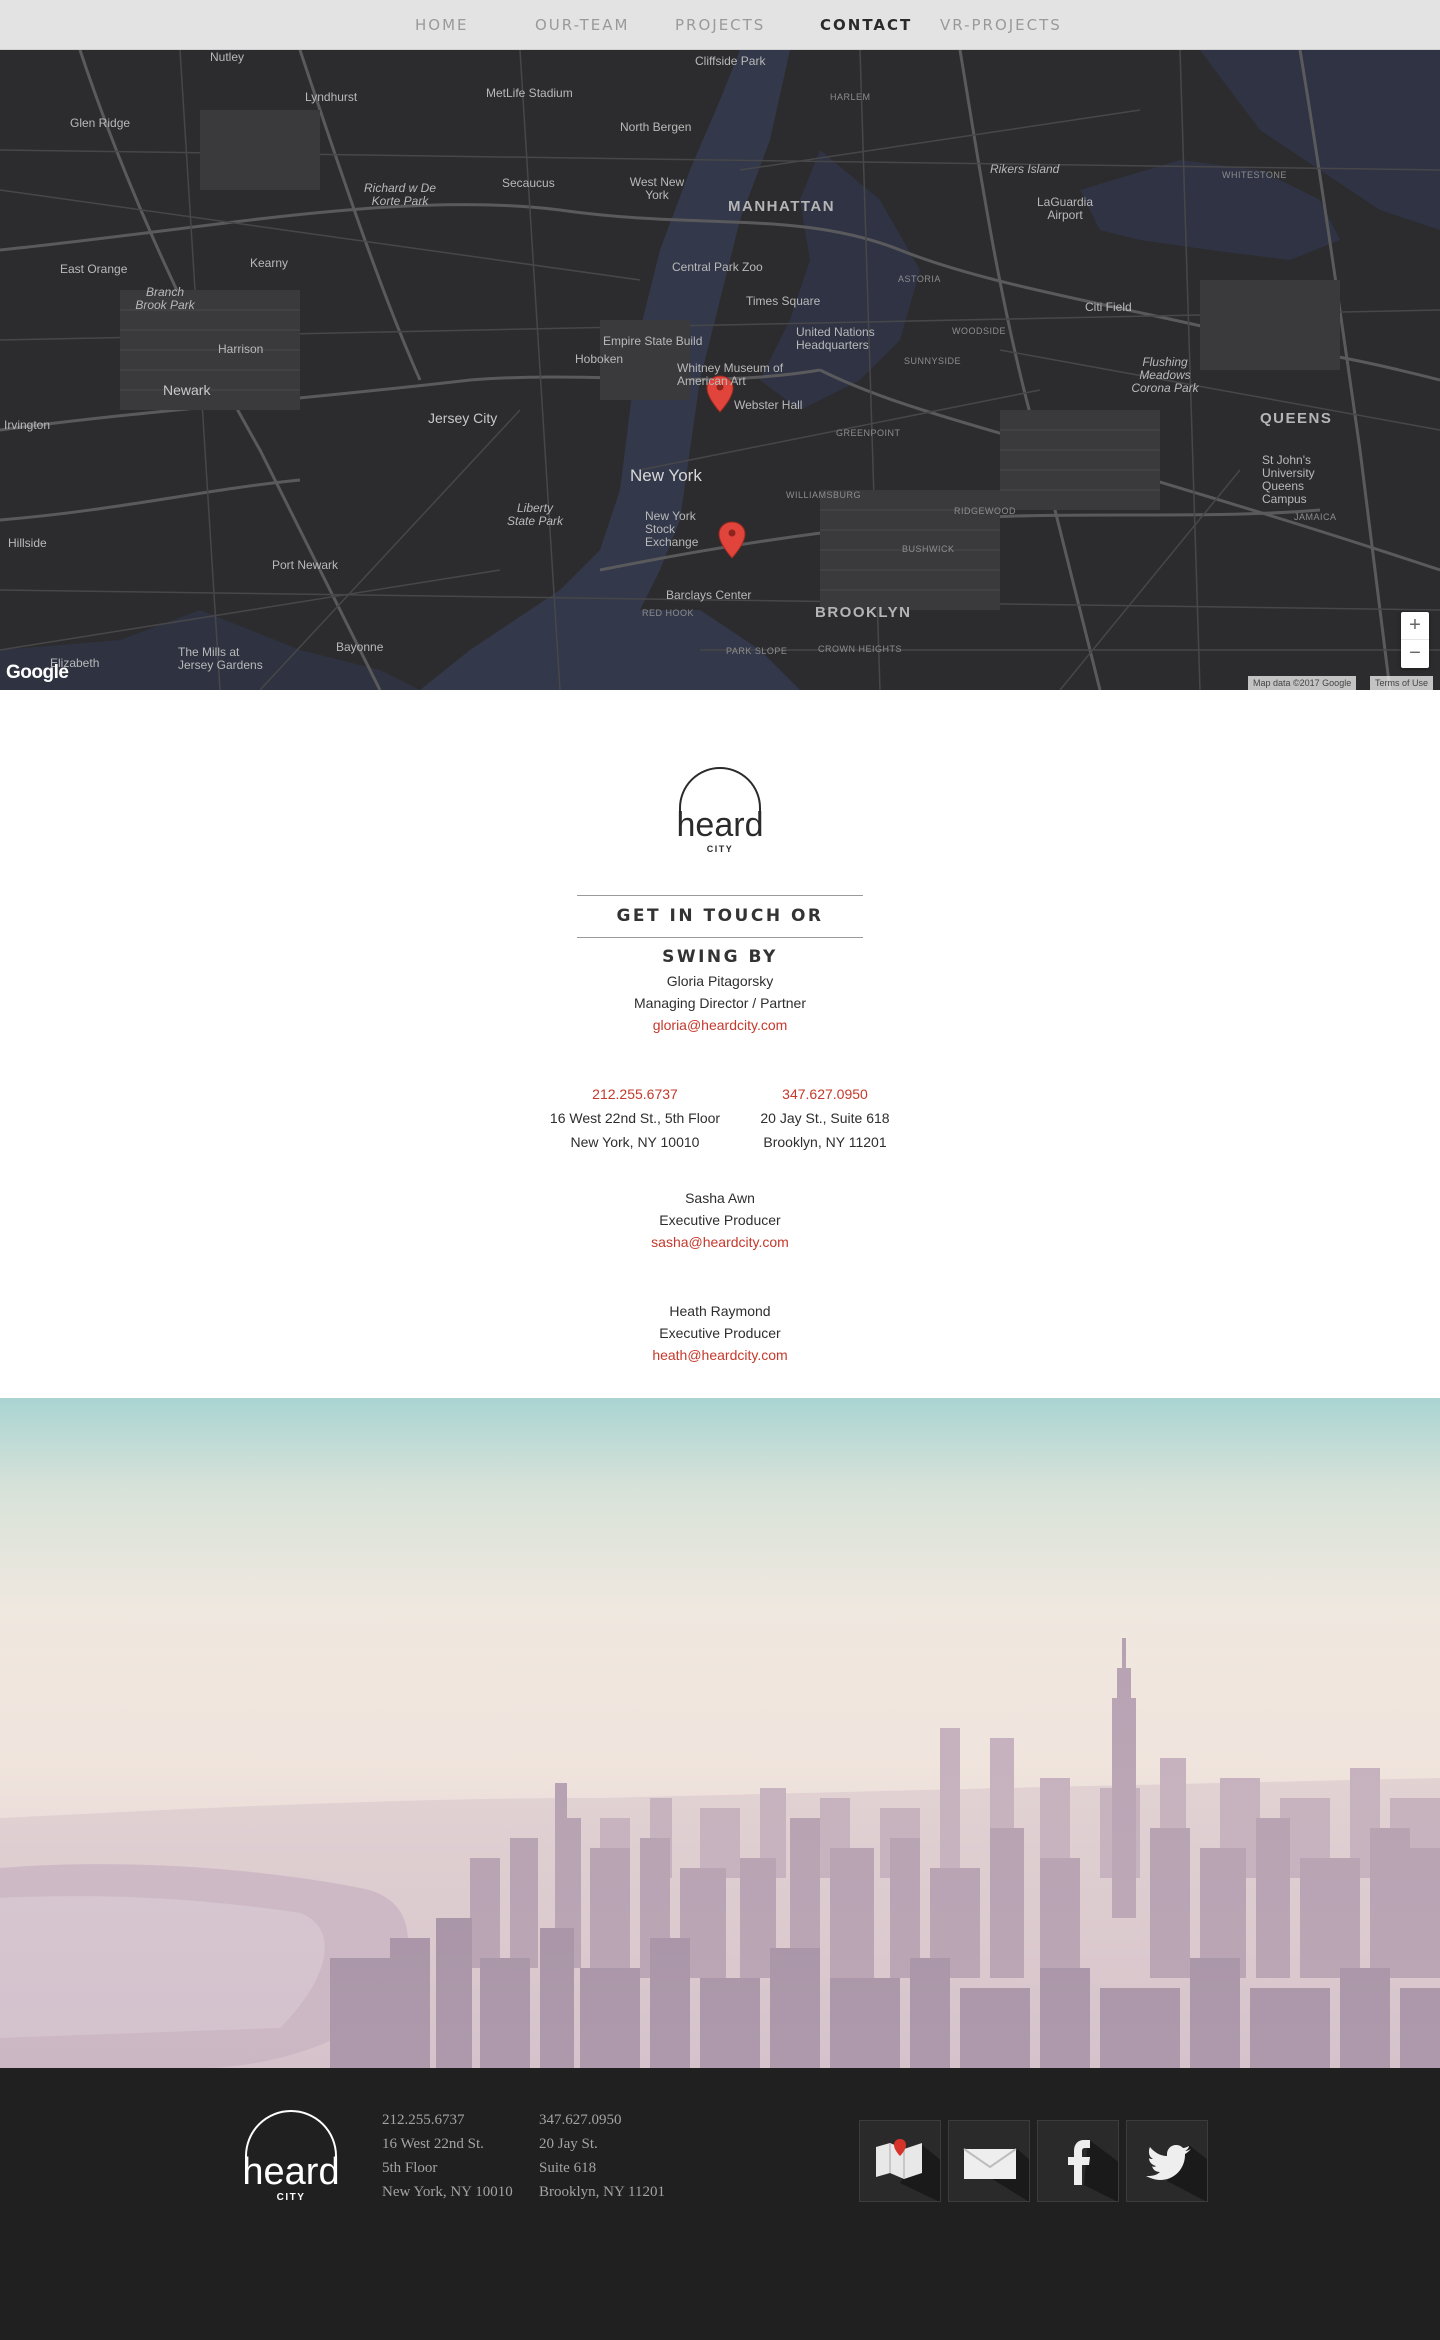 The image size is (1440, 2340). I want to click on map-label: East Orange, so click(94, 269).